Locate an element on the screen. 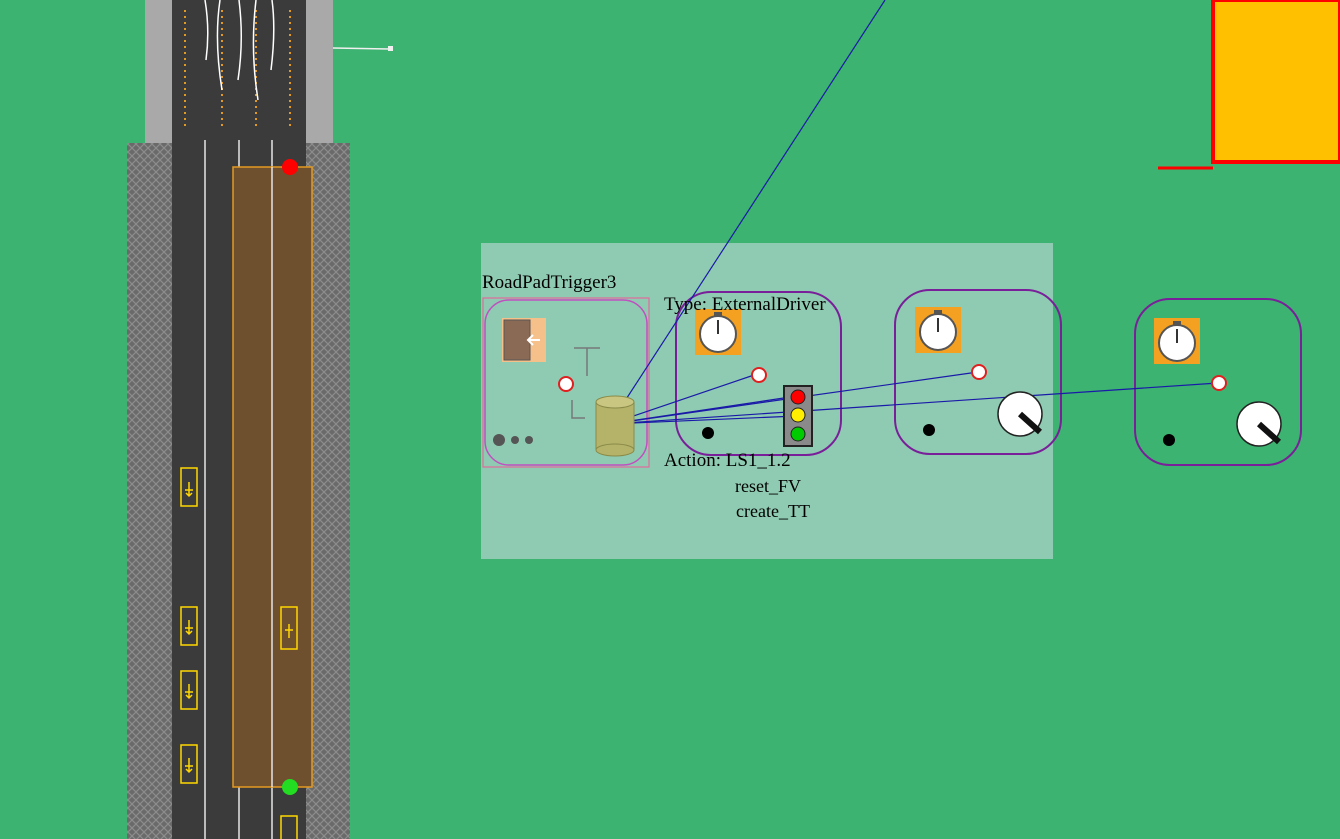 This screenshot has height=839, width=1340. vehicle-sensor-icon is located at coordinates (524, 340).